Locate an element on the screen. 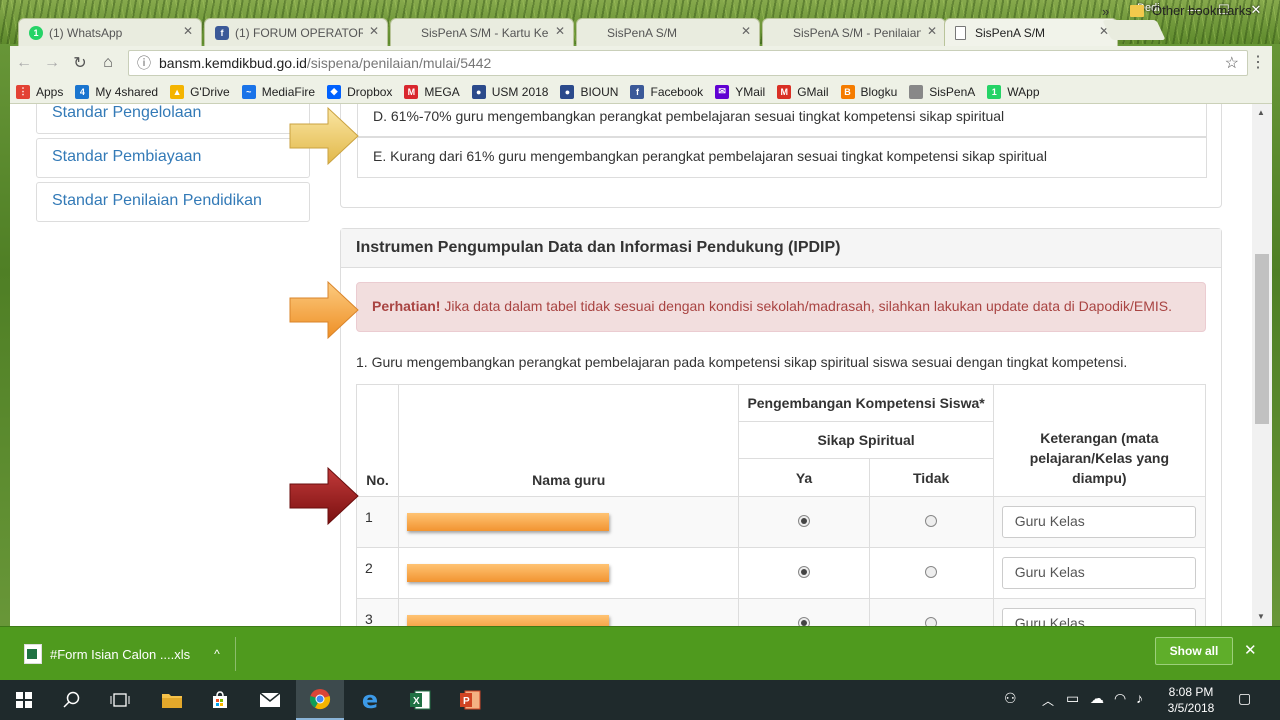  tab-label: (1) FORUM OPERATOR is located at coordinates (299, 32).